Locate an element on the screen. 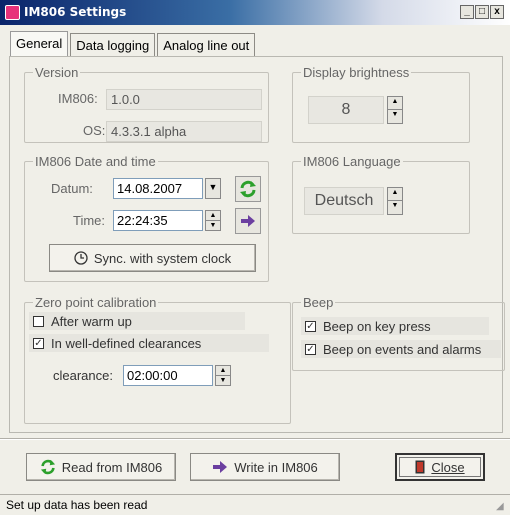  beep-key-press-checkbox: ✓ Beep on key press is located at coordinates (395, 326).